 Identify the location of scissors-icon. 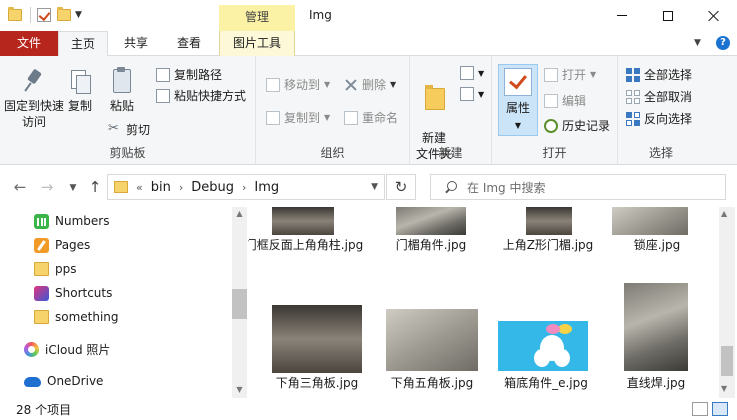
(115, 129).